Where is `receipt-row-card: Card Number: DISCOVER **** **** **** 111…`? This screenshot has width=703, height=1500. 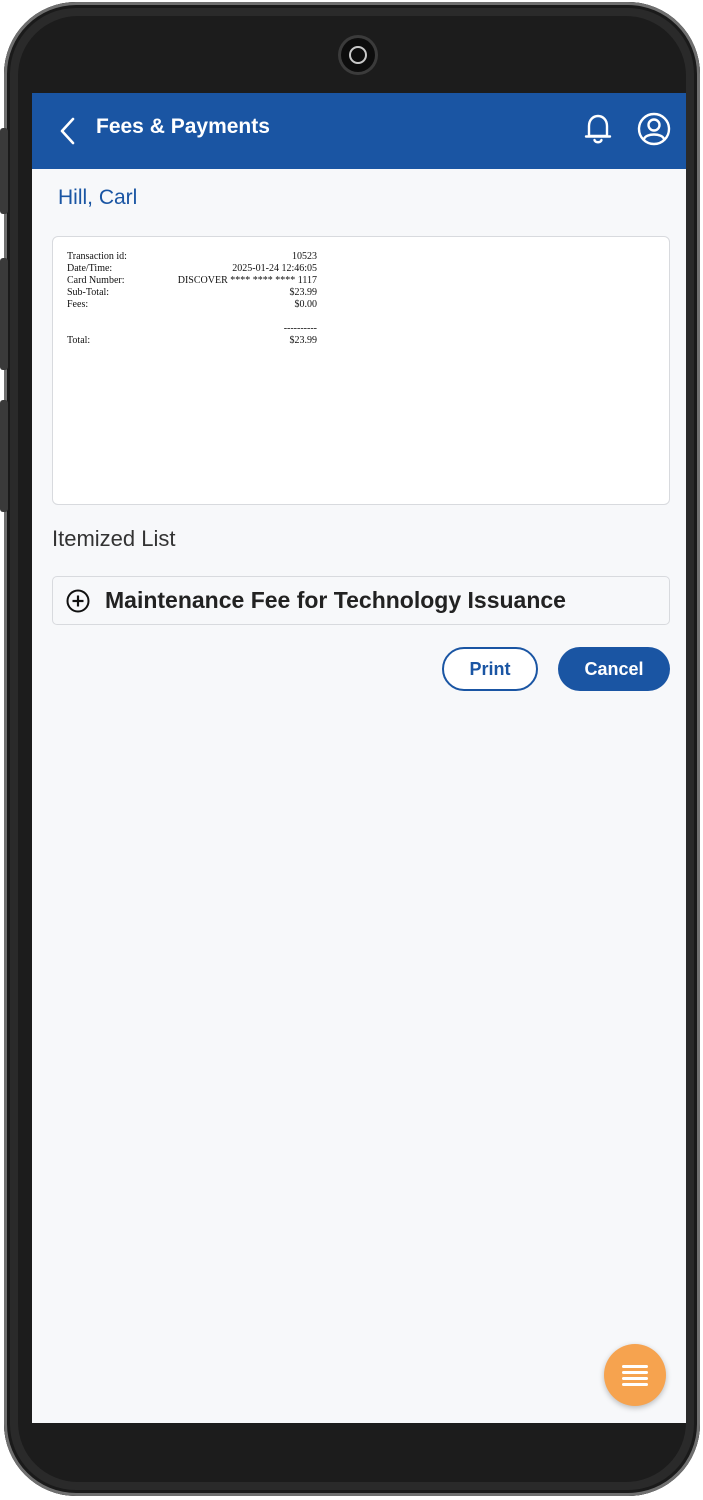
receipt-row-card: Card Number: DISCOVER **** **** **** 111… is located at coordinates (192, 281).